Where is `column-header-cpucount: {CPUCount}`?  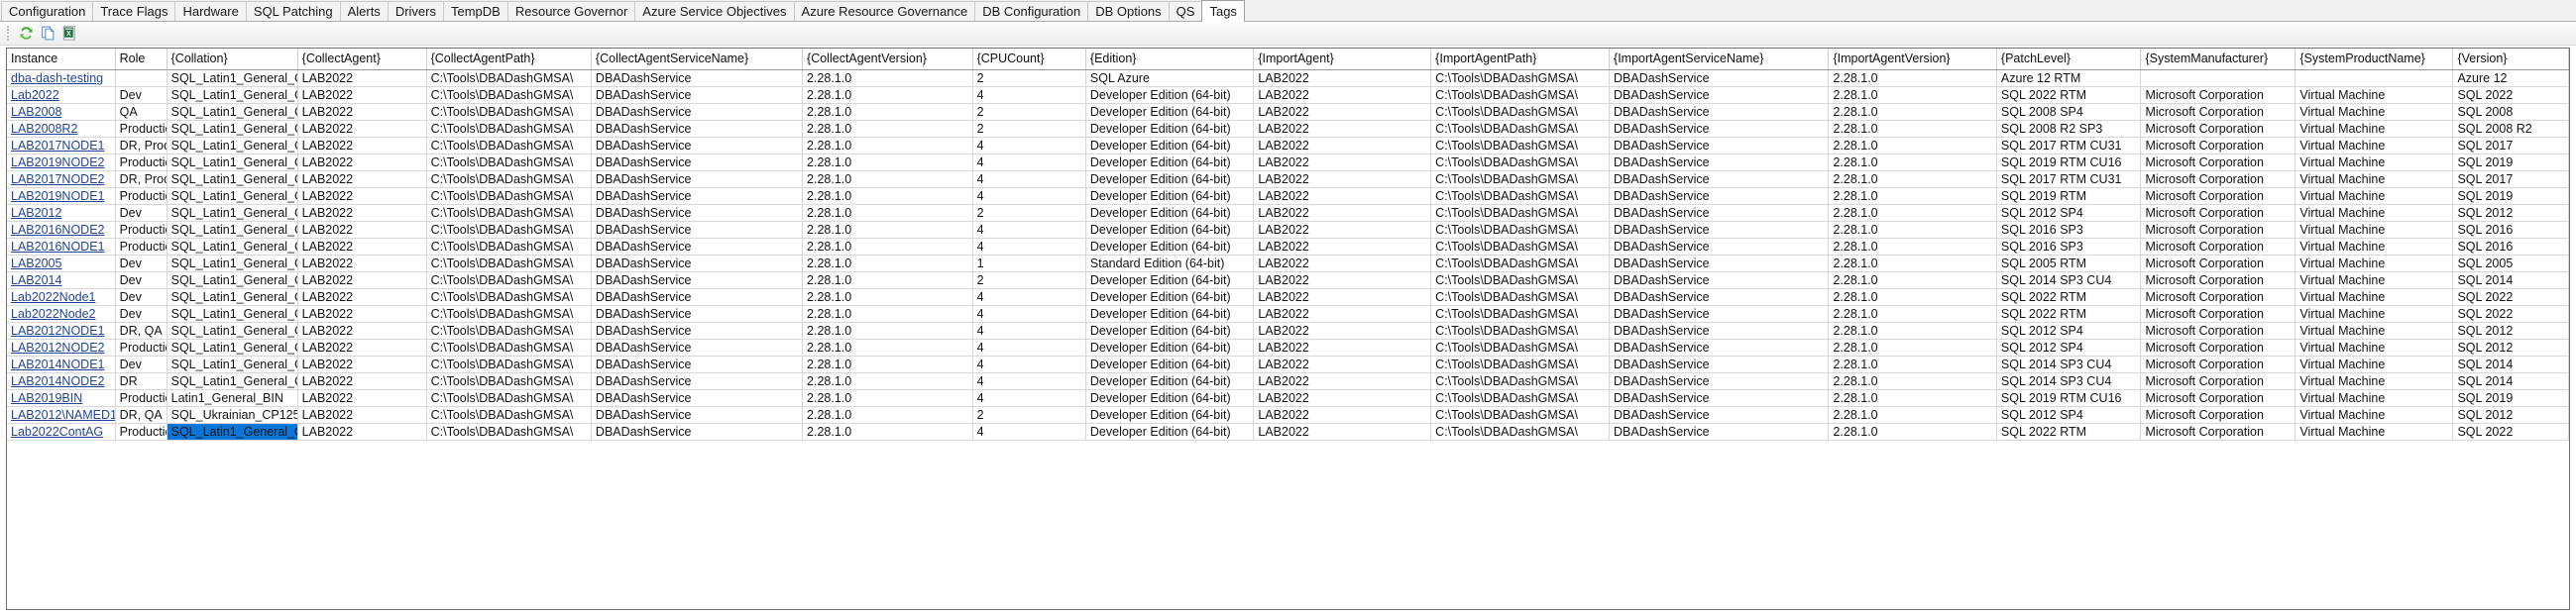 column-header-cpucount: {CPUCount} is located at coordinates (1029, 60).